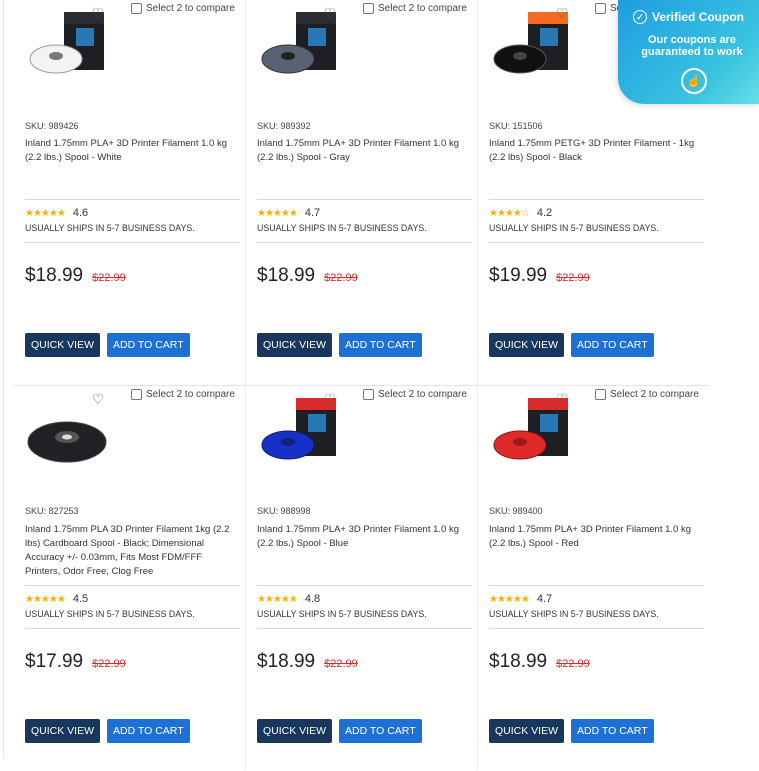 The image size is (759, 771). What do you see at coordinates (52, 126) in the screenshot?
I see `sku-label: SKU: 989426` at bounding box center [52, 126].